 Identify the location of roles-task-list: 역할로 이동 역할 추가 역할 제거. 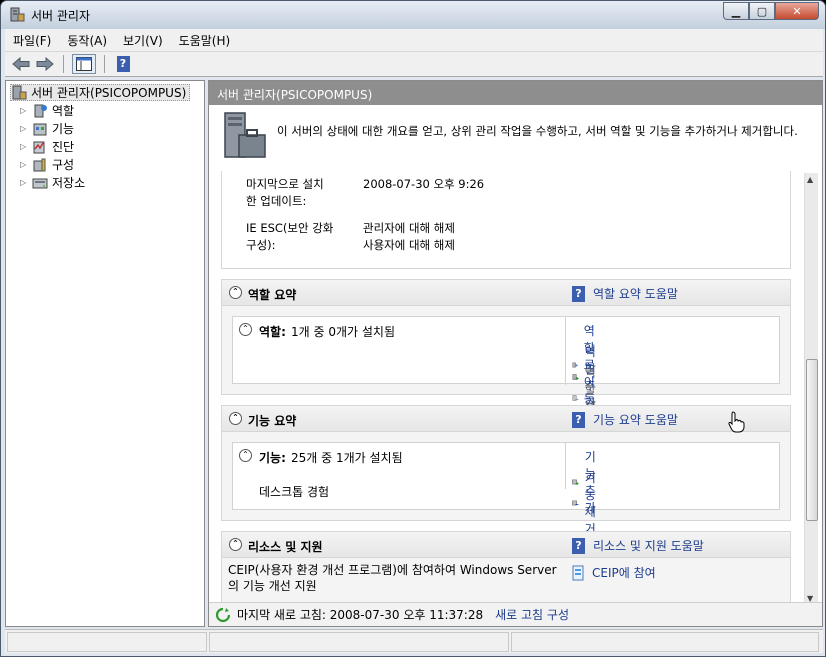
(580, 374).